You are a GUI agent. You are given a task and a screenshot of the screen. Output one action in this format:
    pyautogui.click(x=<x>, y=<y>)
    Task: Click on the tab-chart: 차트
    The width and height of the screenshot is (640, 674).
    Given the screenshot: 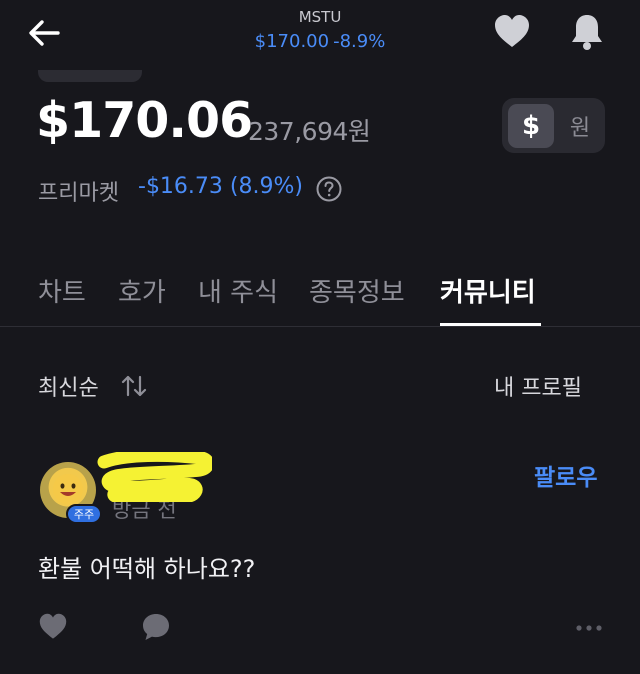 What is the action you would take?
    pyautogui.click(x=62, y=290)
    